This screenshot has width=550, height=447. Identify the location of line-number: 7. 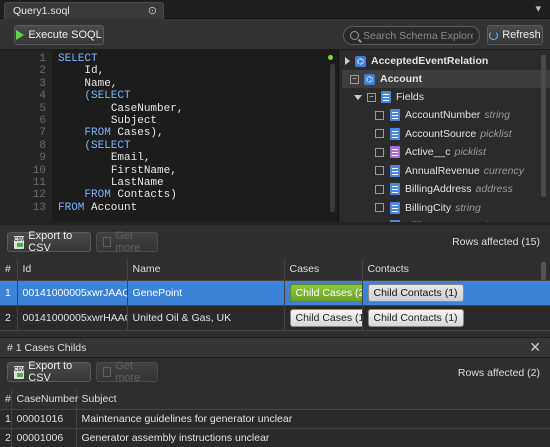
(42, 133).